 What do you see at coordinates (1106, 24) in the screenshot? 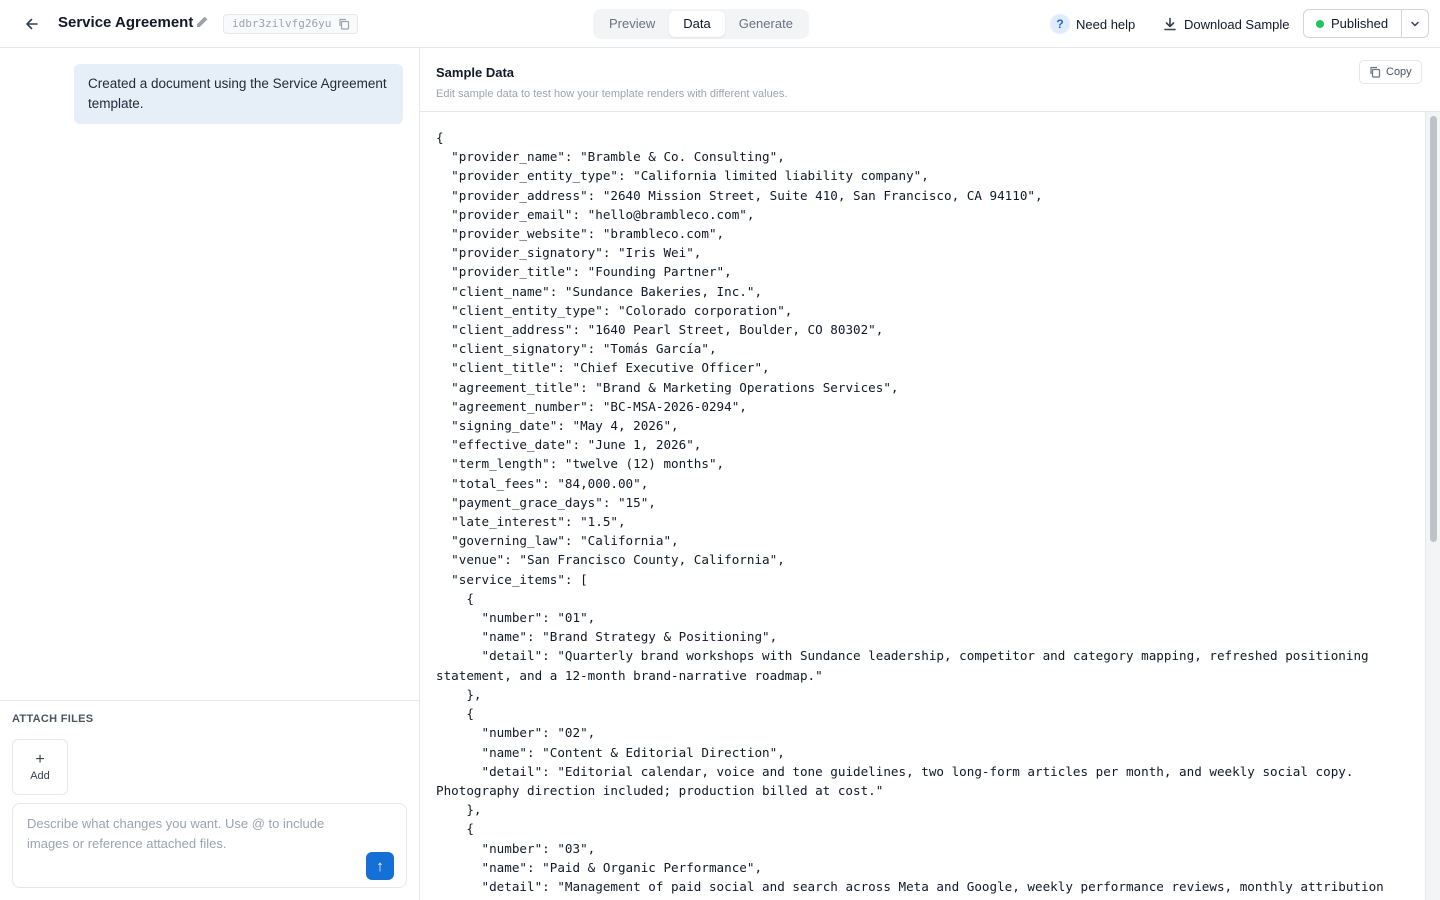
I see `need-help-label: Need help` at bounding box center [1106, 24].